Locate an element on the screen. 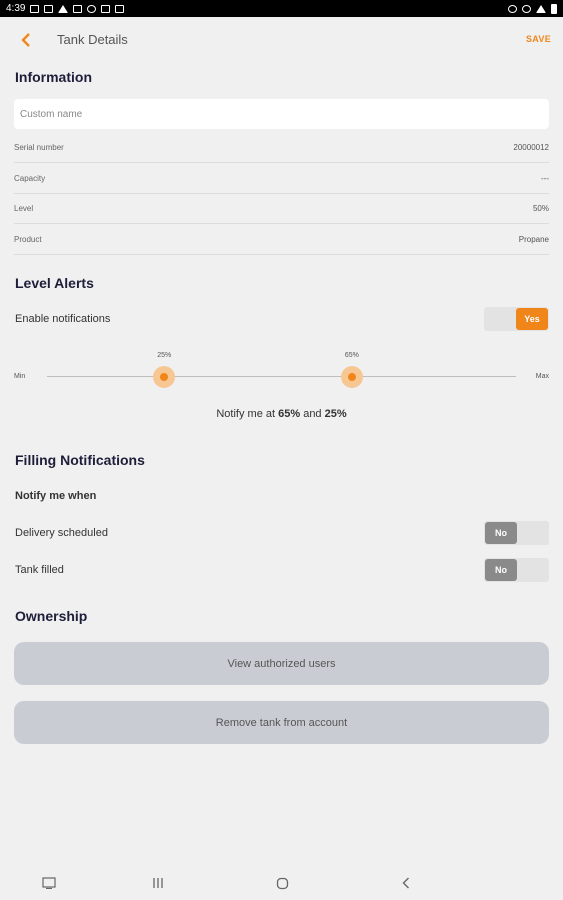 This screenshot has width=563, height=900. info-value: 20000012 is located at coordinates (531, 147).